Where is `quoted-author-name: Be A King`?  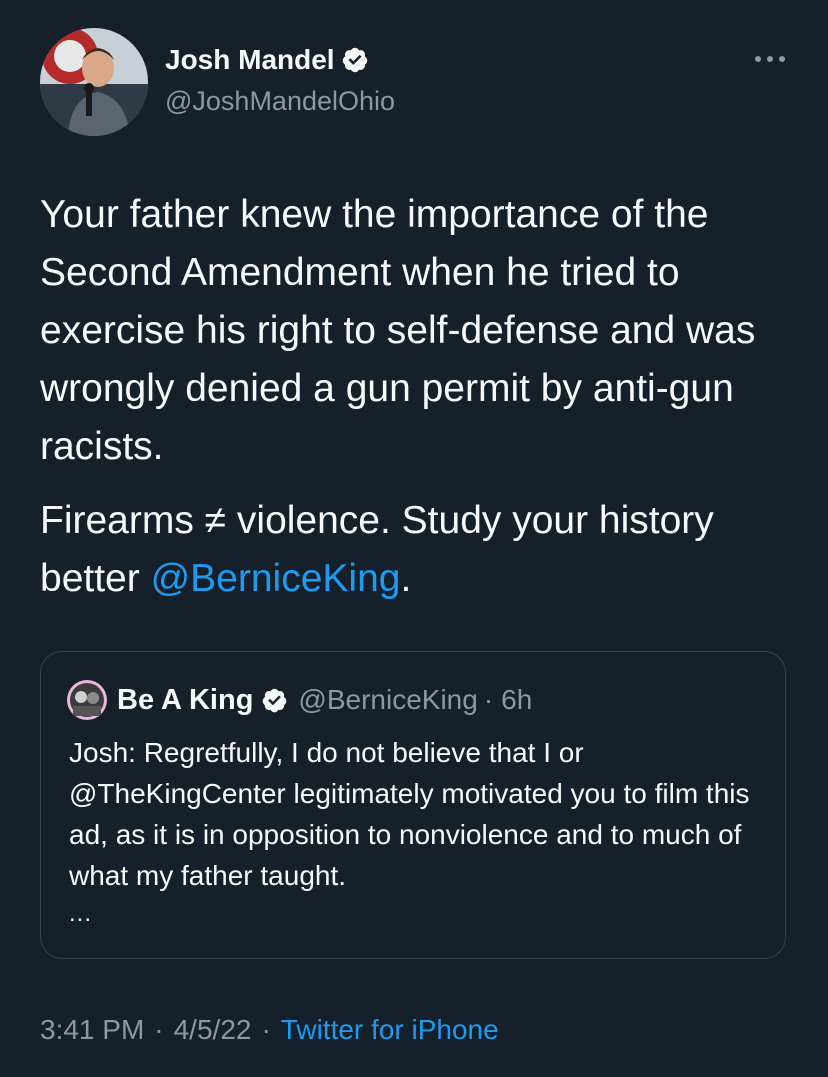
quoted-author-name: Be A King is located at coordinates (185, 700).